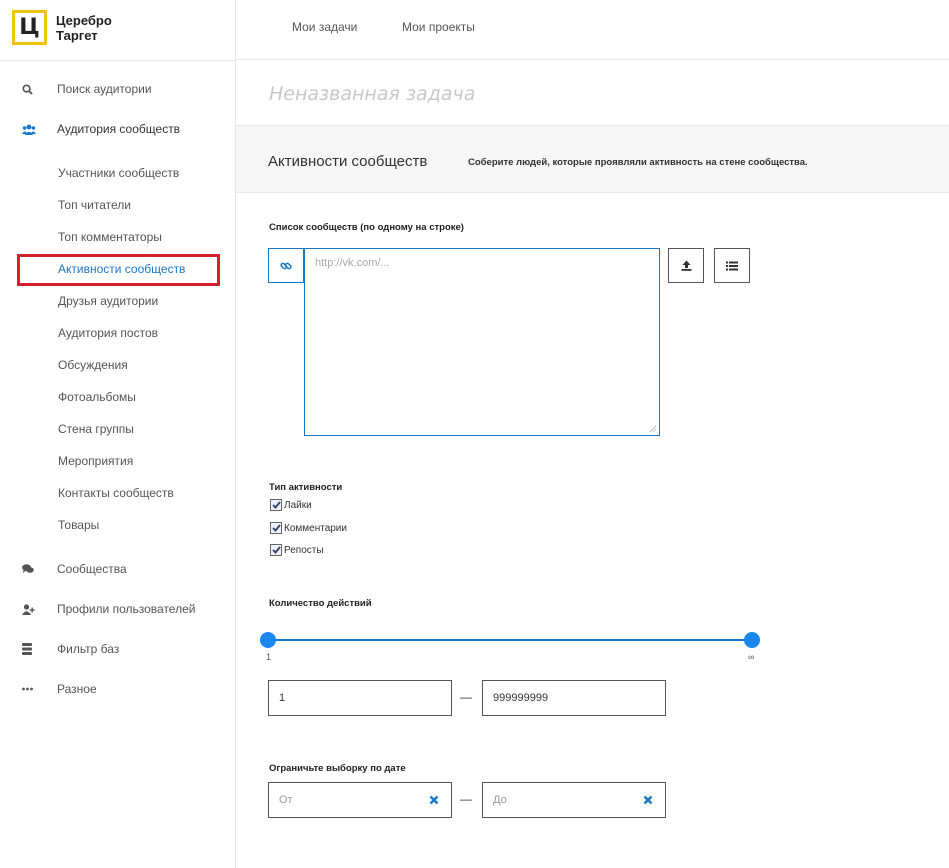 The height and width of the screenshot is (868, 949). Describe the element at coordinates (28, 649) in the screenshot. I see `database-icon` at that location.